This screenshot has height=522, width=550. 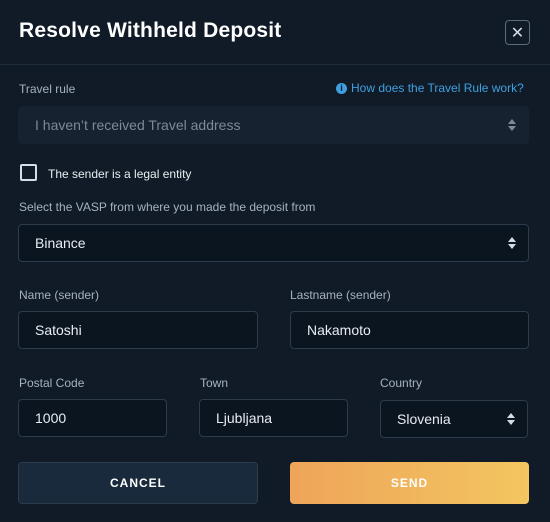 I want to click on country-label: Country, so click(x=401, y=383).